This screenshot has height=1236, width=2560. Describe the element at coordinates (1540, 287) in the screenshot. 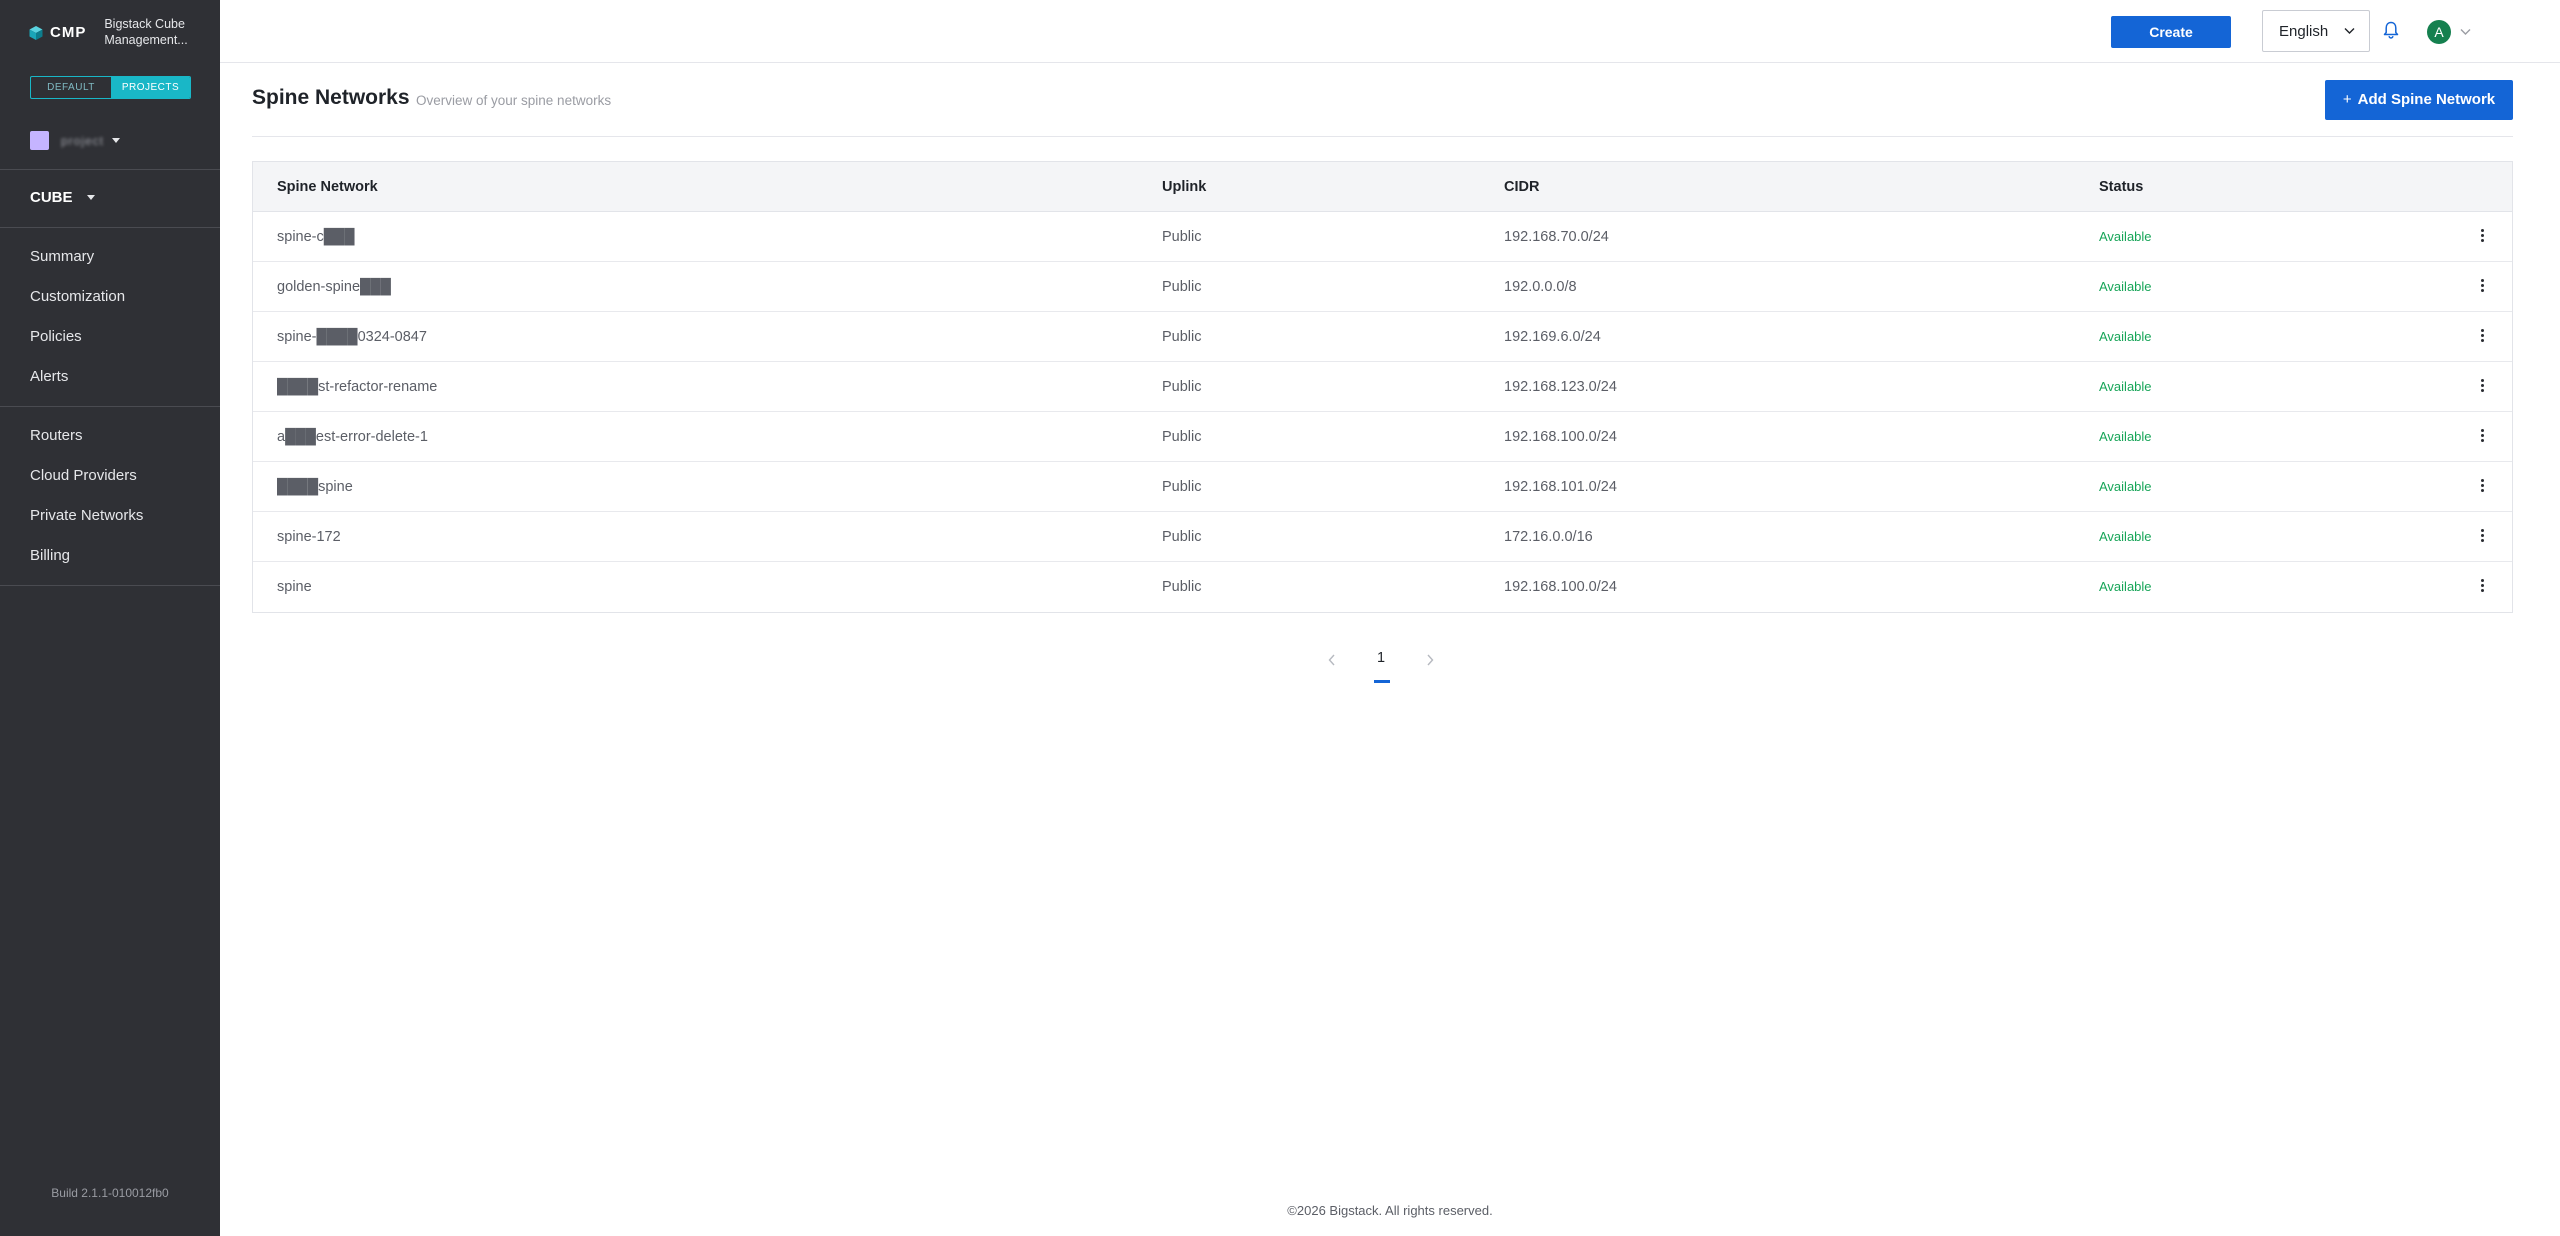

I see `cell-cidr: 192.0.0.0/8` at that location.